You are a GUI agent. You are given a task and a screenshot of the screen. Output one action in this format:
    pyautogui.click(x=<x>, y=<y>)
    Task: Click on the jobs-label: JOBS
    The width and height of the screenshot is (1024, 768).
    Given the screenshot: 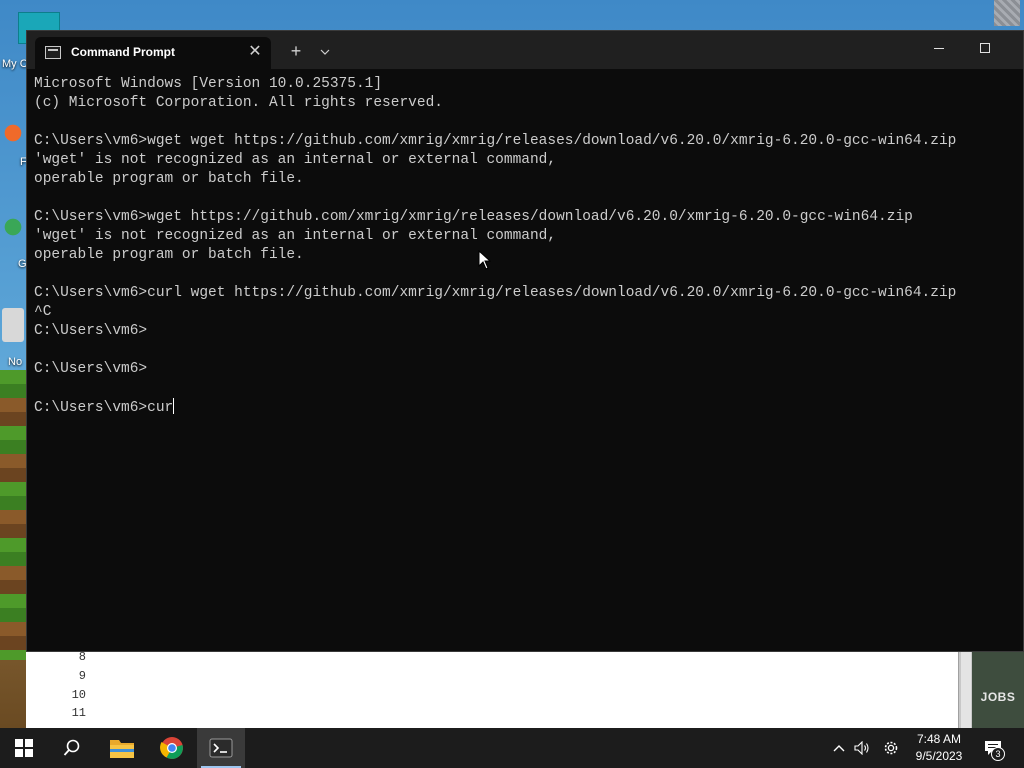 What is the action you would take?
    pyautogui.click(x=998, y=697)
    